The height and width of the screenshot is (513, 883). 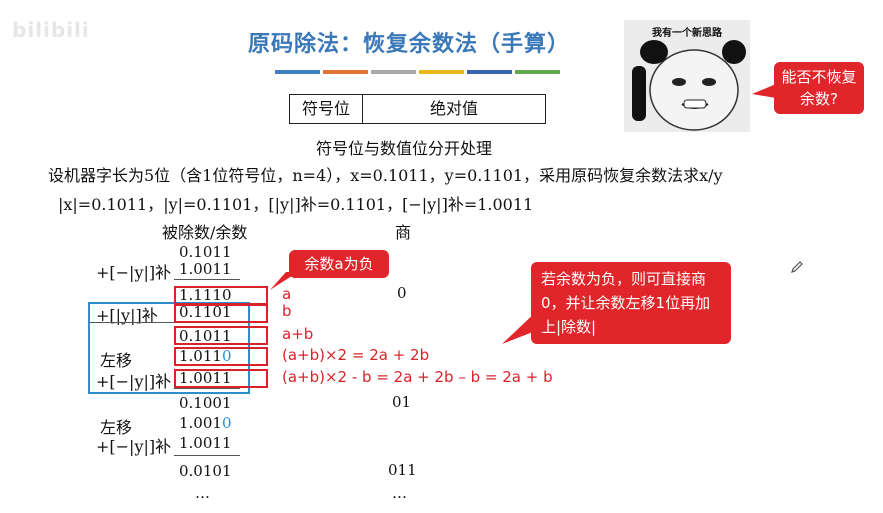 I want to click on bilibili-watermark: bilibili, so click(x=51, y=30).